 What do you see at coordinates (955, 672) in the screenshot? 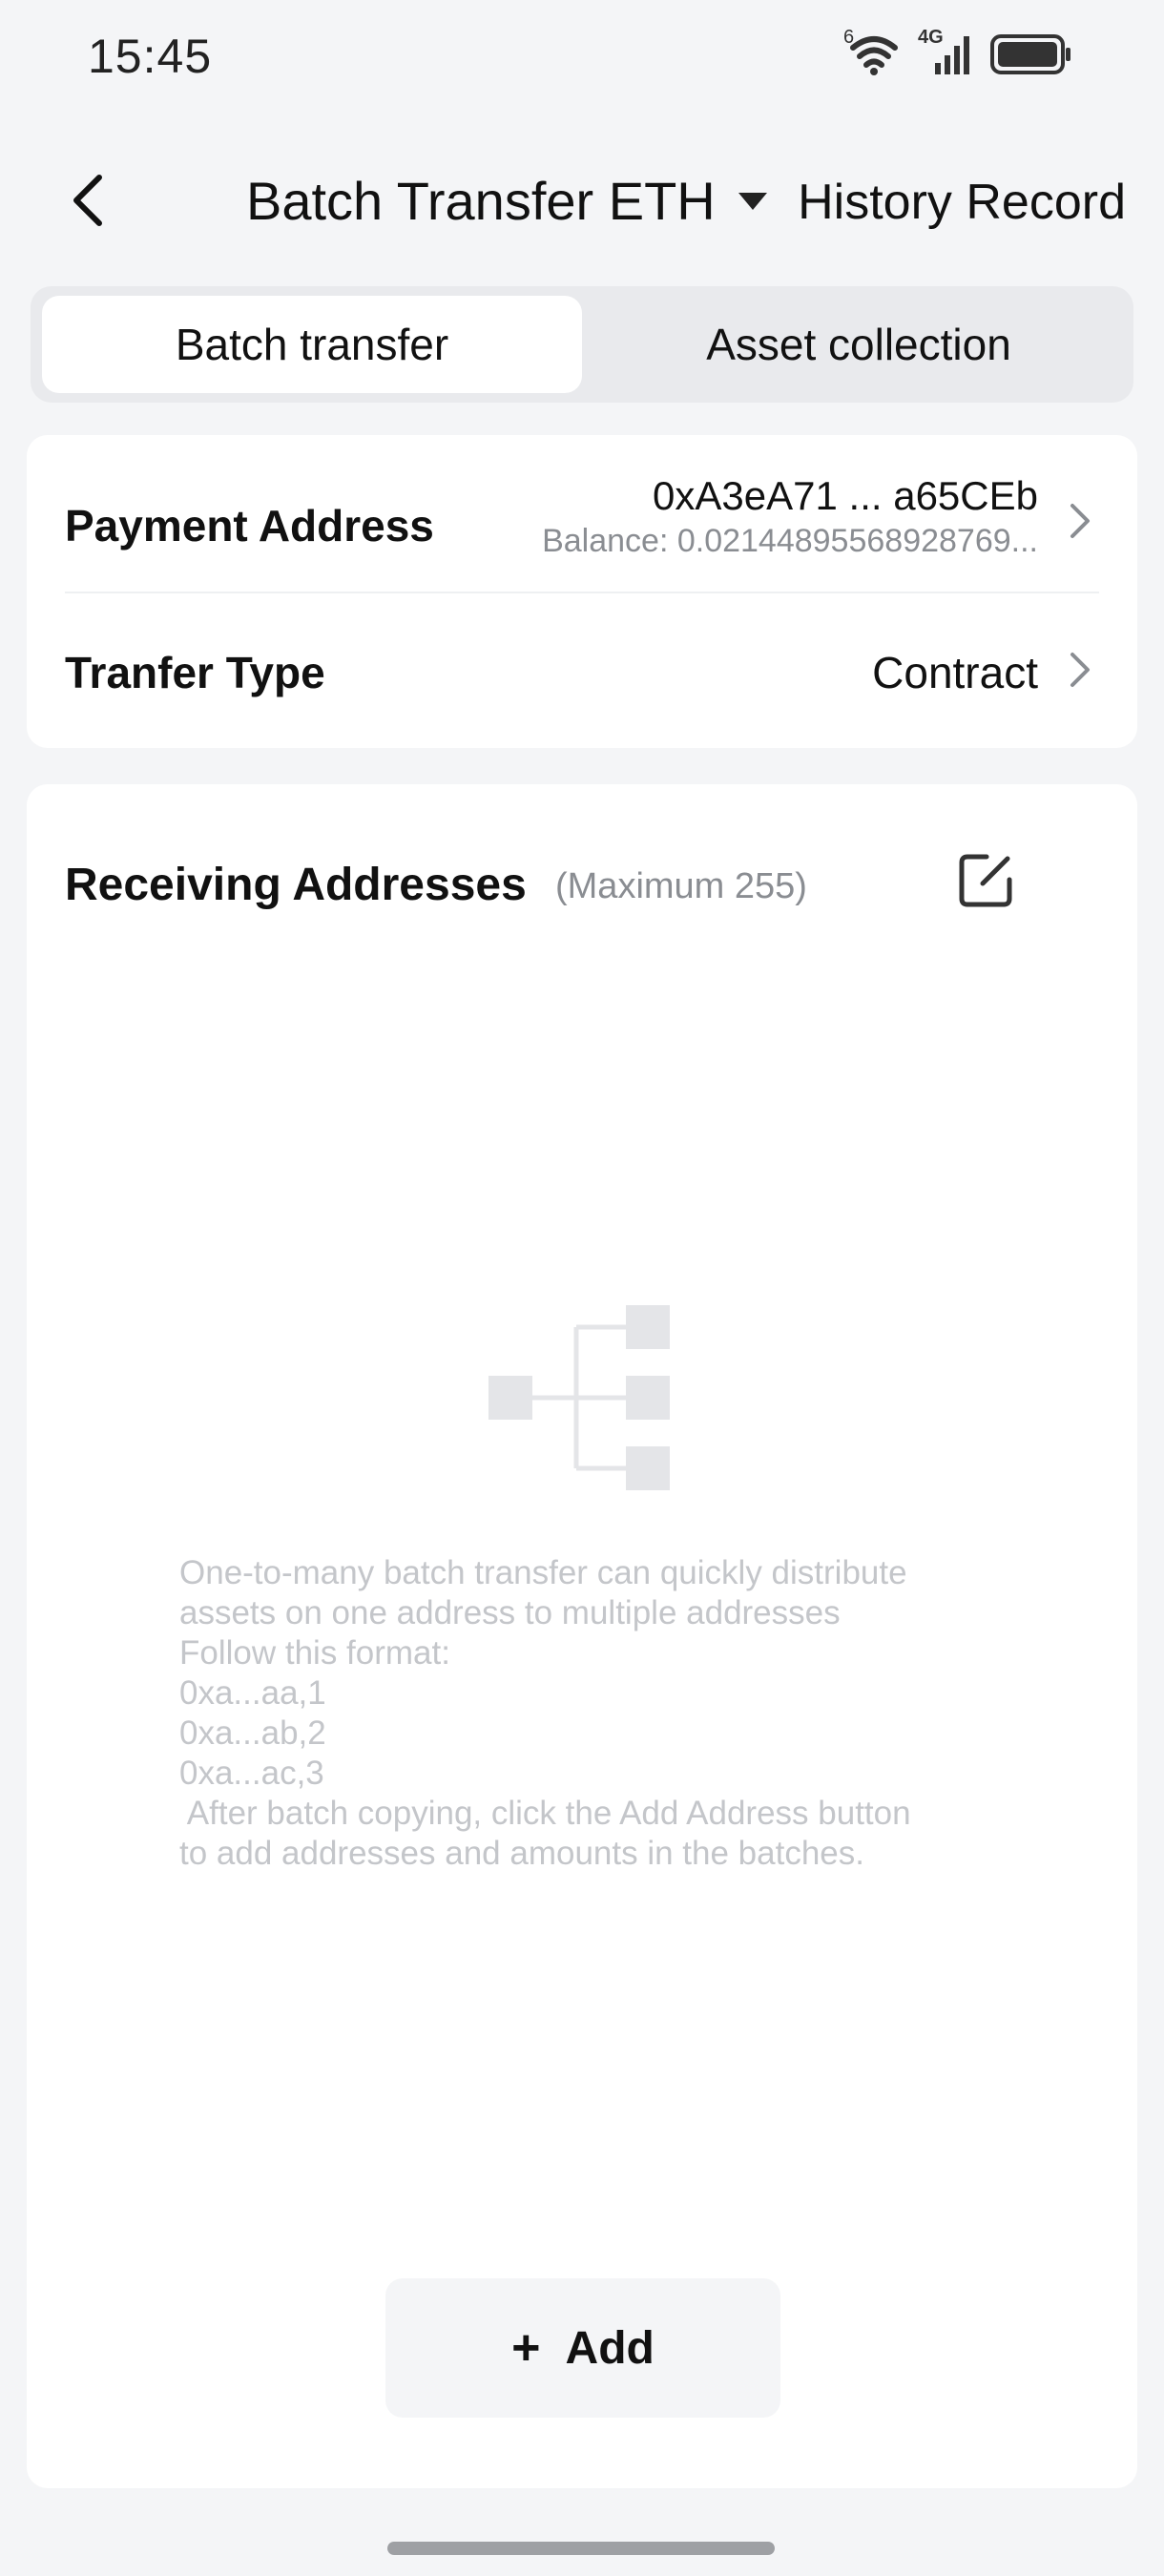
I see `transfer-type-value: Contract` at bounding box center [955, 672].